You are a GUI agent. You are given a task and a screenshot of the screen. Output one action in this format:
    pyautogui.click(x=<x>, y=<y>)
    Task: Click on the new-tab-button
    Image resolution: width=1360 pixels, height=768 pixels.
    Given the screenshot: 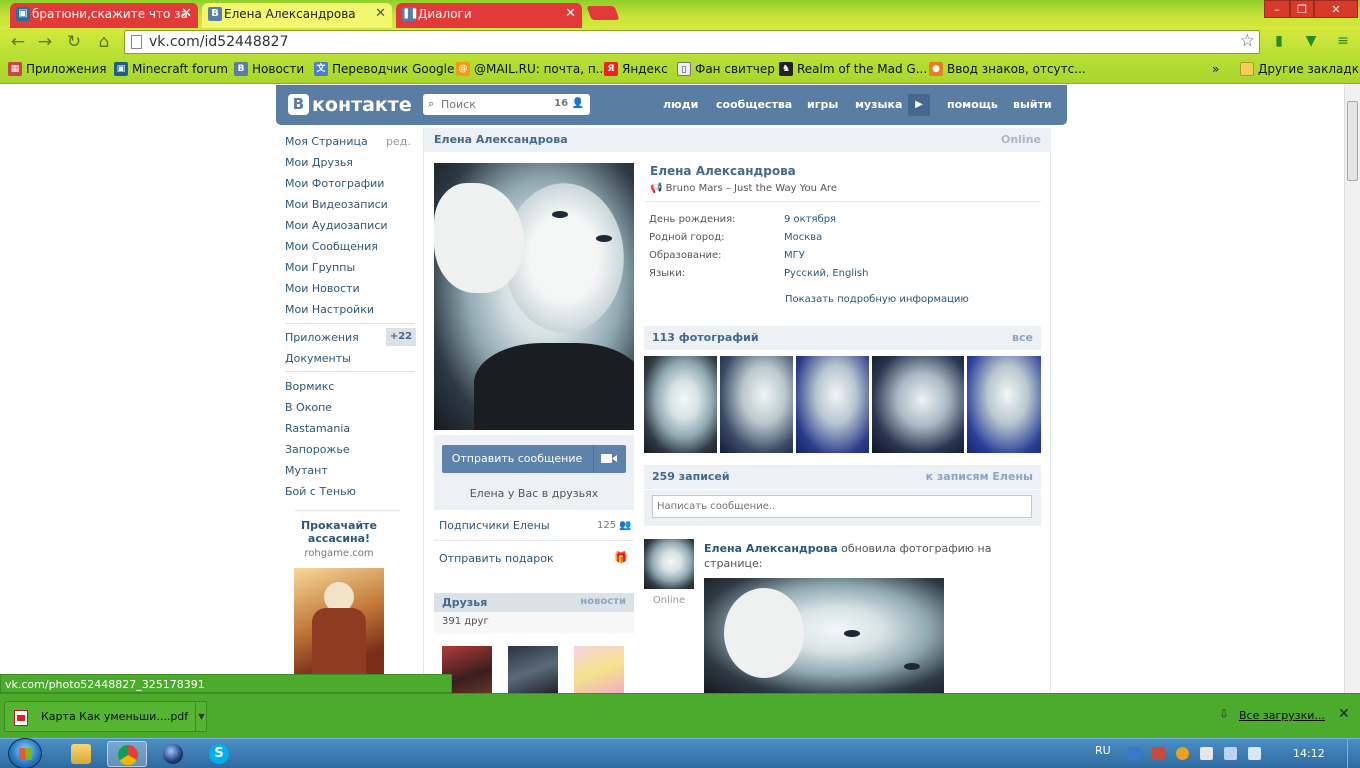 What is the action you would take?
    pyautogui.click(x=603, y=13)
    